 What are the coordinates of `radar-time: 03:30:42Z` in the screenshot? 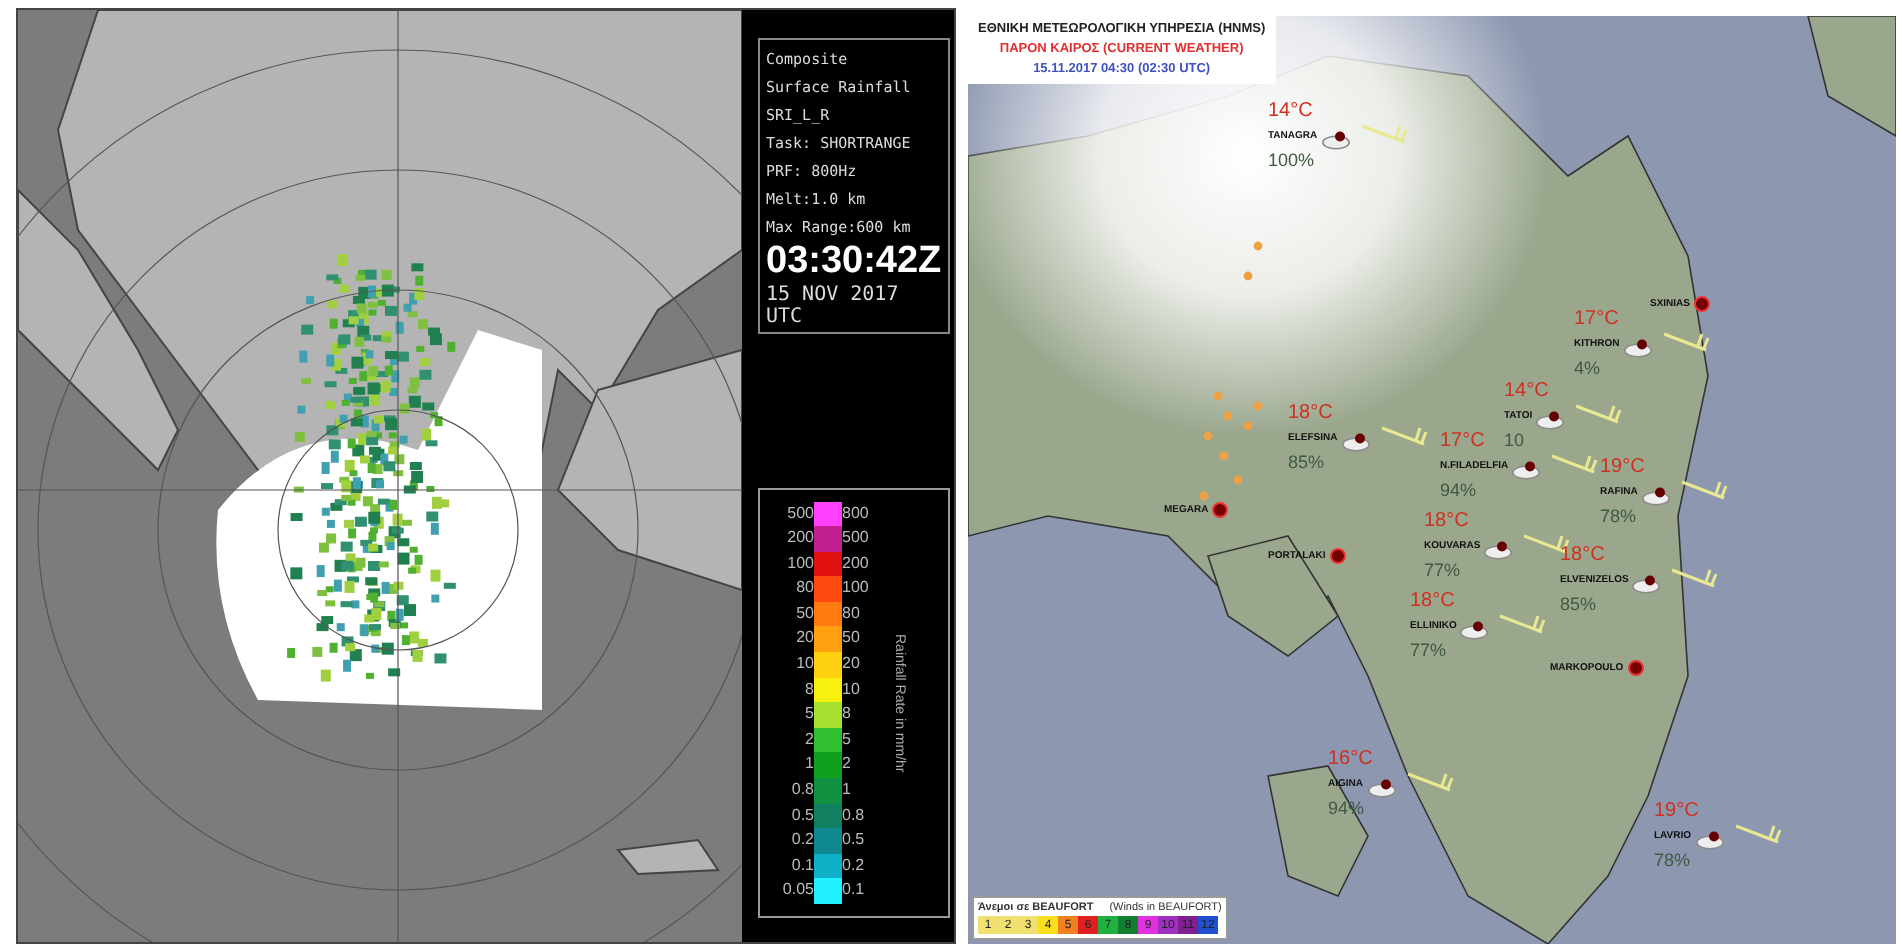 It's located at (854, 262).